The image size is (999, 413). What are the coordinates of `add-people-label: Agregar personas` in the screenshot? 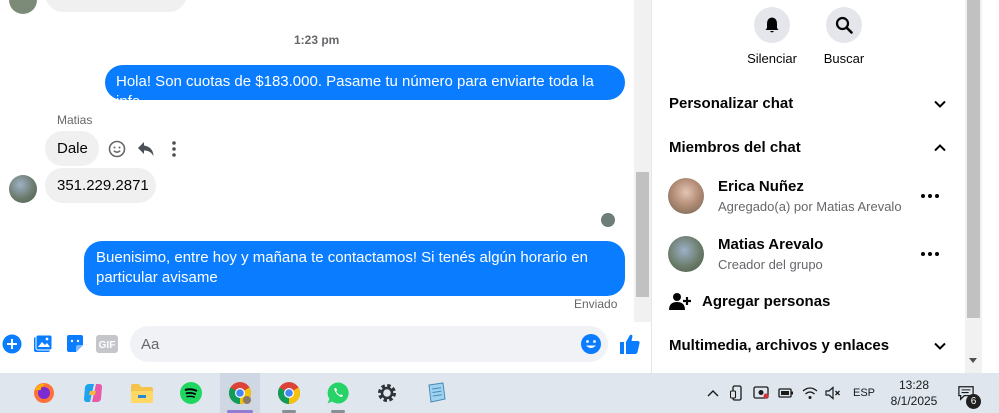 It's located at (766, 301).